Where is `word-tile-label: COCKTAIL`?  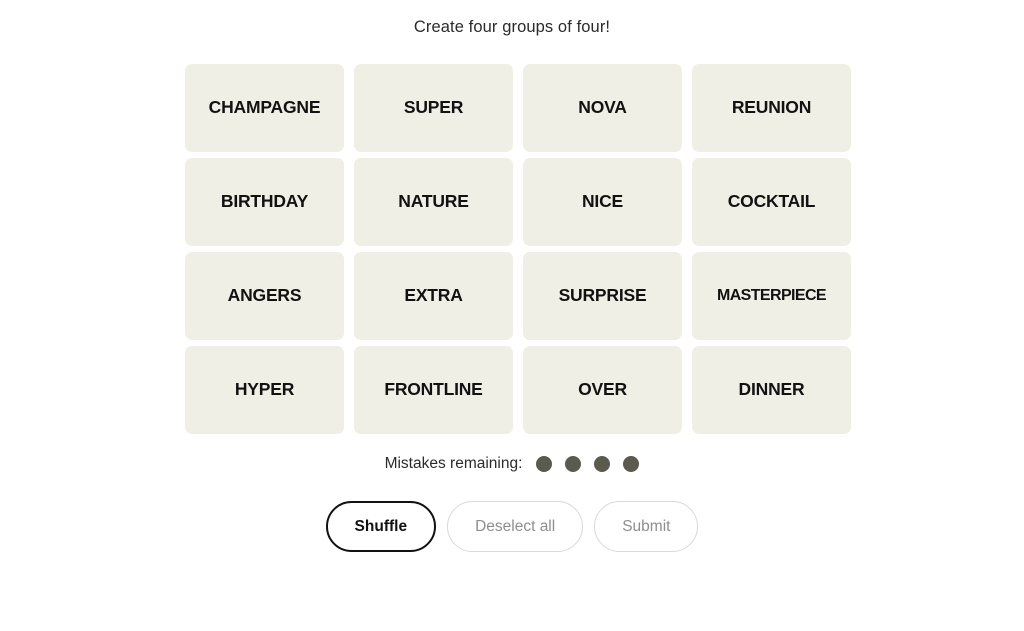 word-tile-label: COCKTAIL is located at coordinates (771, 201).